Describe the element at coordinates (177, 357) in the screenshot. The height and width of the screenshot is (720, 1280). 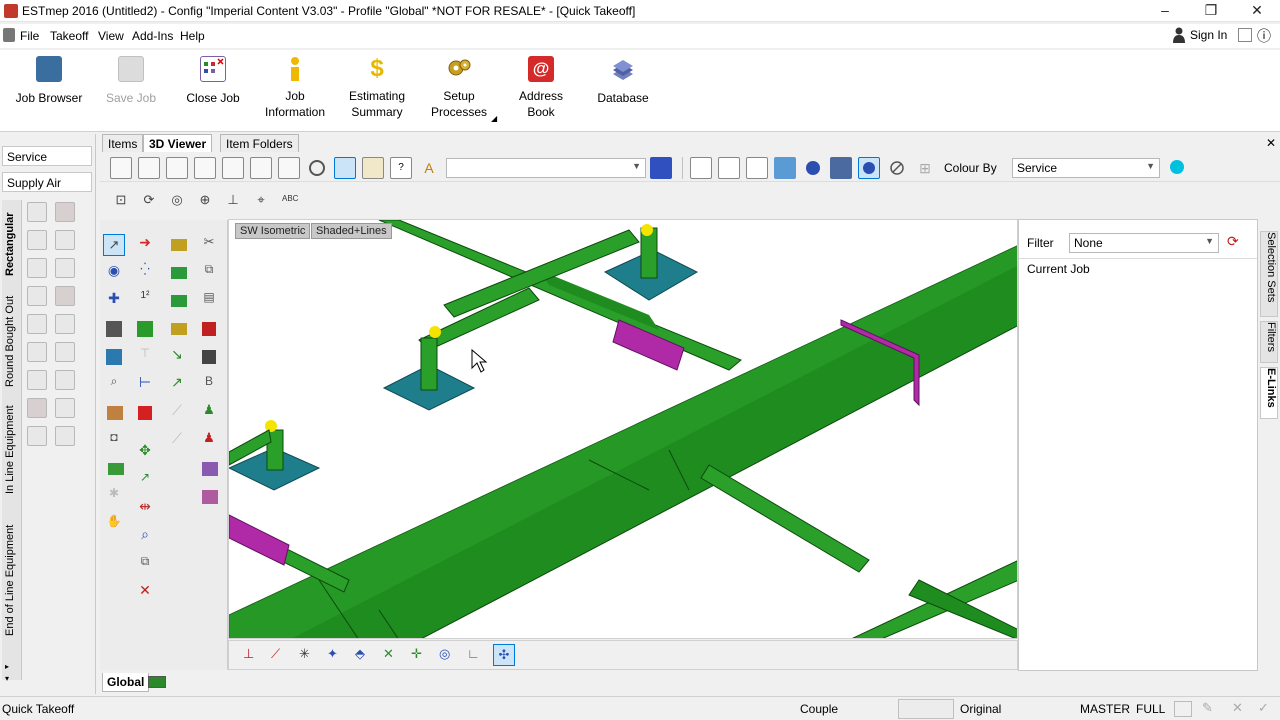
I see `fitting-arrow-icon: ↘` at that location.